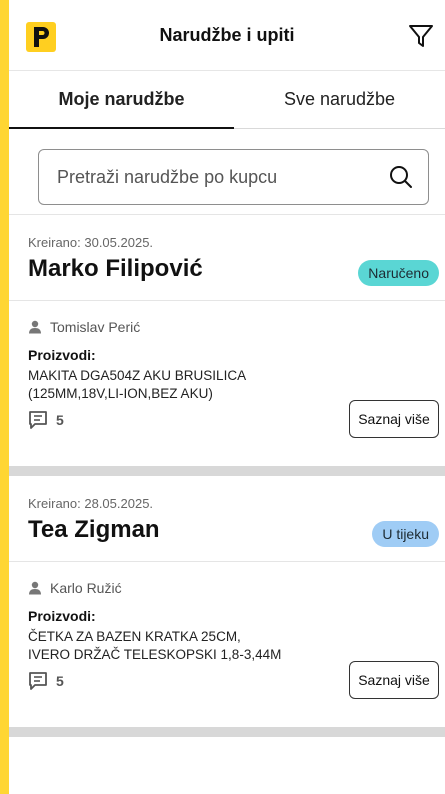 The image size is (445, 794). I want to click on order-agent-name: Tomislav Perić, so click(95, 327).